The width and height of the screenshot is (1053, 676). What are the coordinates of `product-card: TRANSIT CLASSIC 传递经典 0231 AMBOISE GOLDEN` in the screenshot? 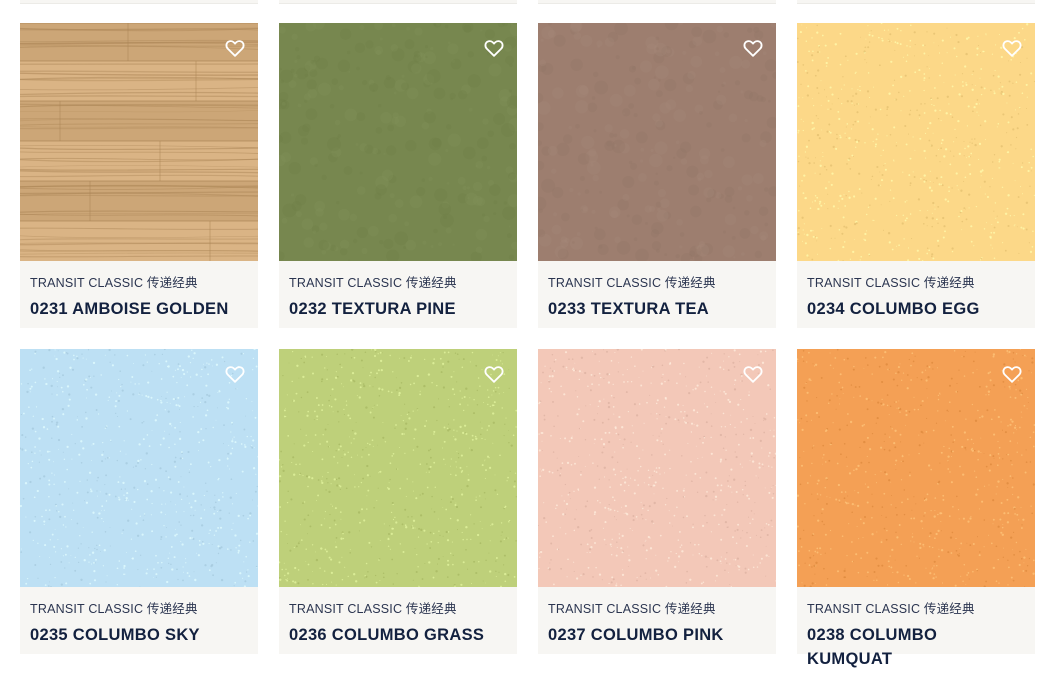 It's located at (139, 175).